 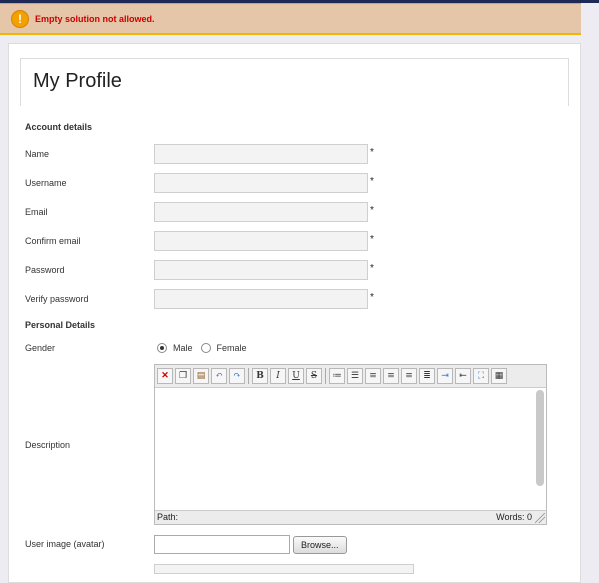 I want to click on align-right-icon: ≡, so click(x=409, y=376).